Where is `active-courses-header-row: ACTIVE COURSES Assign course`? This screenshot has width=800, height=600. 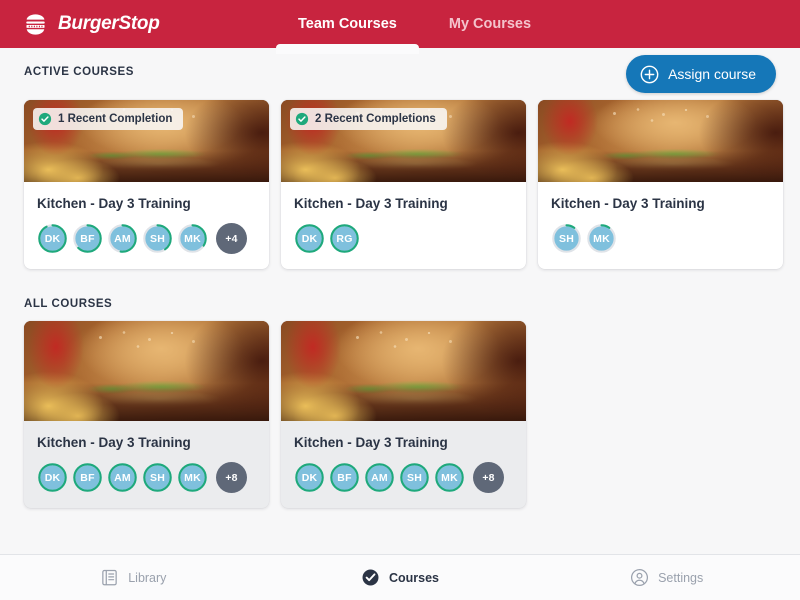
active-courses-header-row: ACTIVE COURSES Assign course is located at coordinates (400, 74).